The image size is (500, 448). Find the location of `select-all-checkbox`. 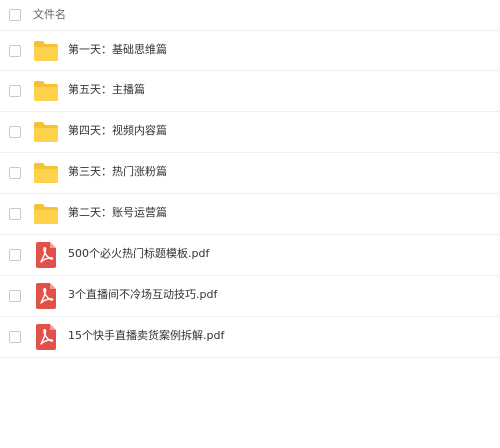

select-all-checkbox is located at coordinates (15, 15).